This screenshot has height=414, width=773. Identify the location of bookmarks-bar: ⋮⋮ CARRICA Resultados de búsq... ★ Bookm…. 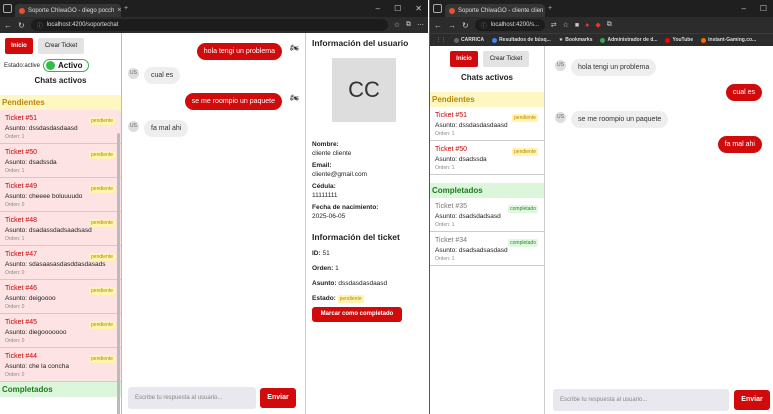
(601, 39).